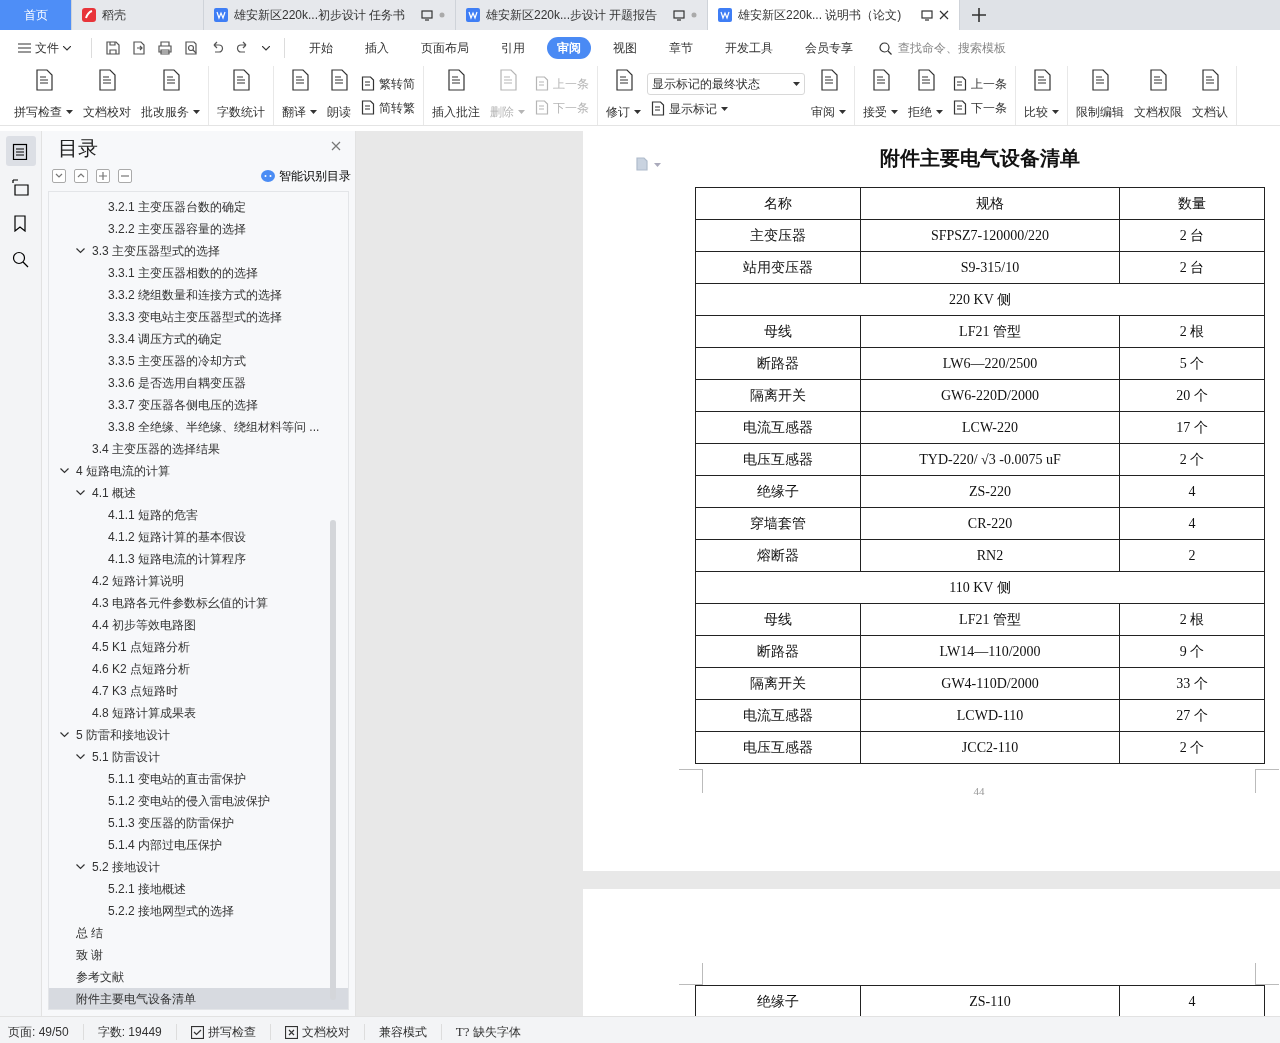 The height and width of the screenshot is (1043, 1280). Describe the element at coordinates (20, 187) in the screenshot. I see `outline-icon` at that location.